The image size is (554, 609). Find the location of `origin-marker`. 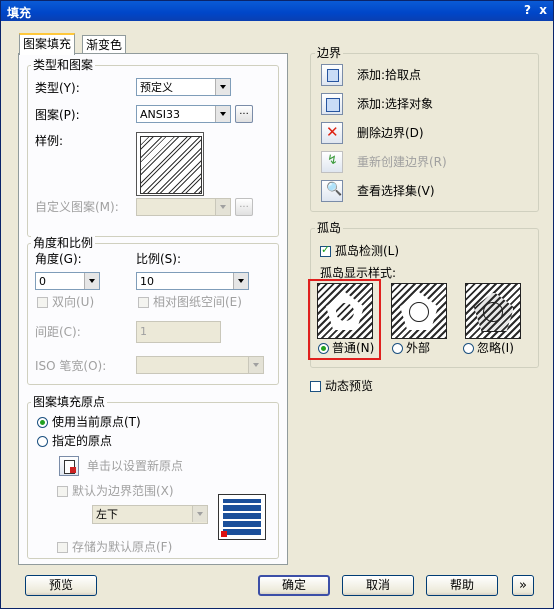

origin-marker is located at coordinates (73, 470).